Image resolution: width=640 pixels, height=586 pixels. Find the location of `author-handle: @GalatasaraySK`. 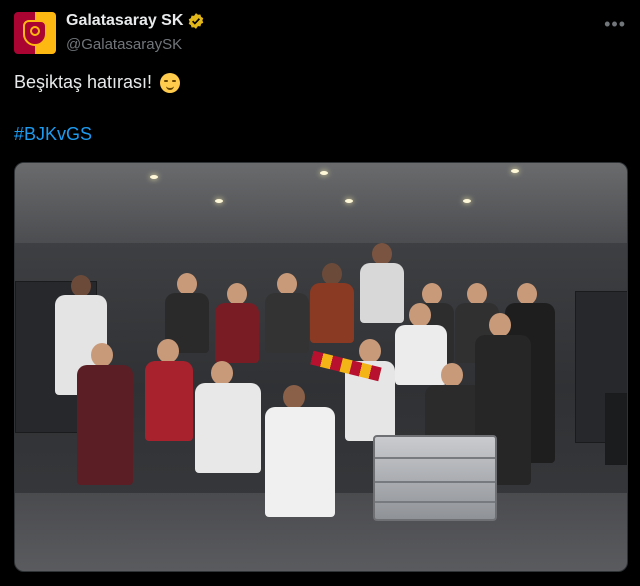

author-handle: @GalatasaraySK is located at coordinates (124, 44).